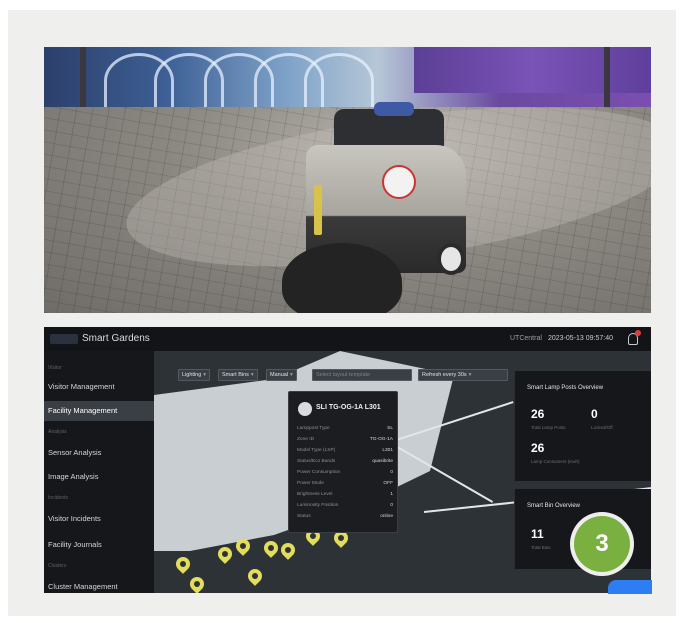 The image size is (684, 623). I want to click on popup-row: Status online, so click(345, 516).